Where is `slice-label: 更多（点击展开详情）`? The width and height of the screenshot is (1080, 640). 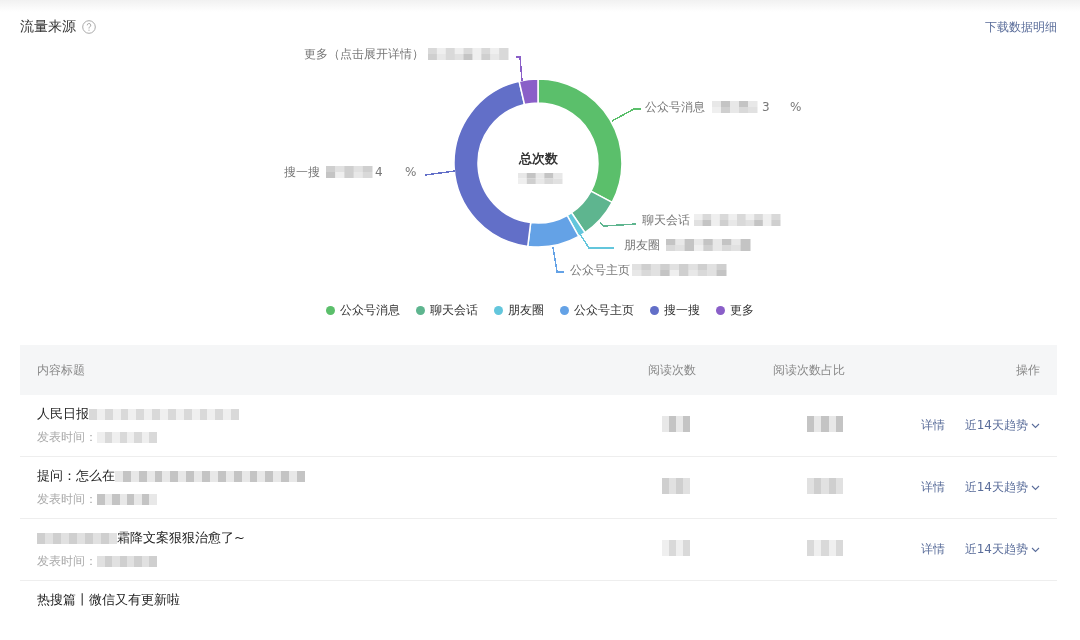
slice-label: 更多（点击展开详情） is located at coordinates (364, 54).